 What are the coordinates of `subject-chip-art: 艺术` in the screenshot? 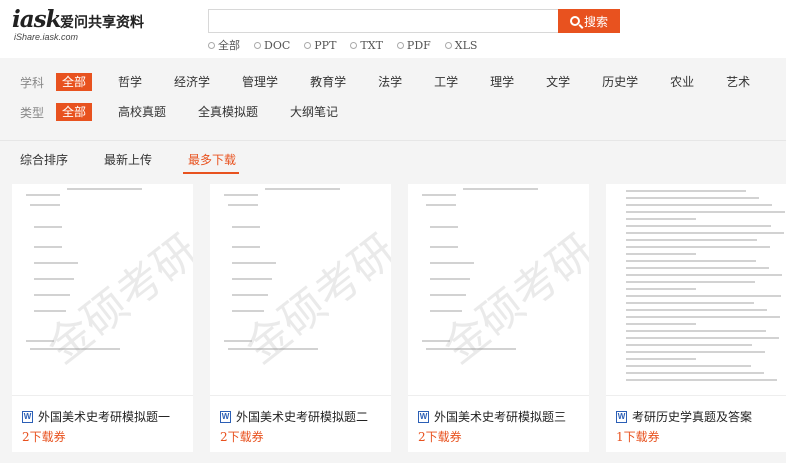 It's located at (738, 82).